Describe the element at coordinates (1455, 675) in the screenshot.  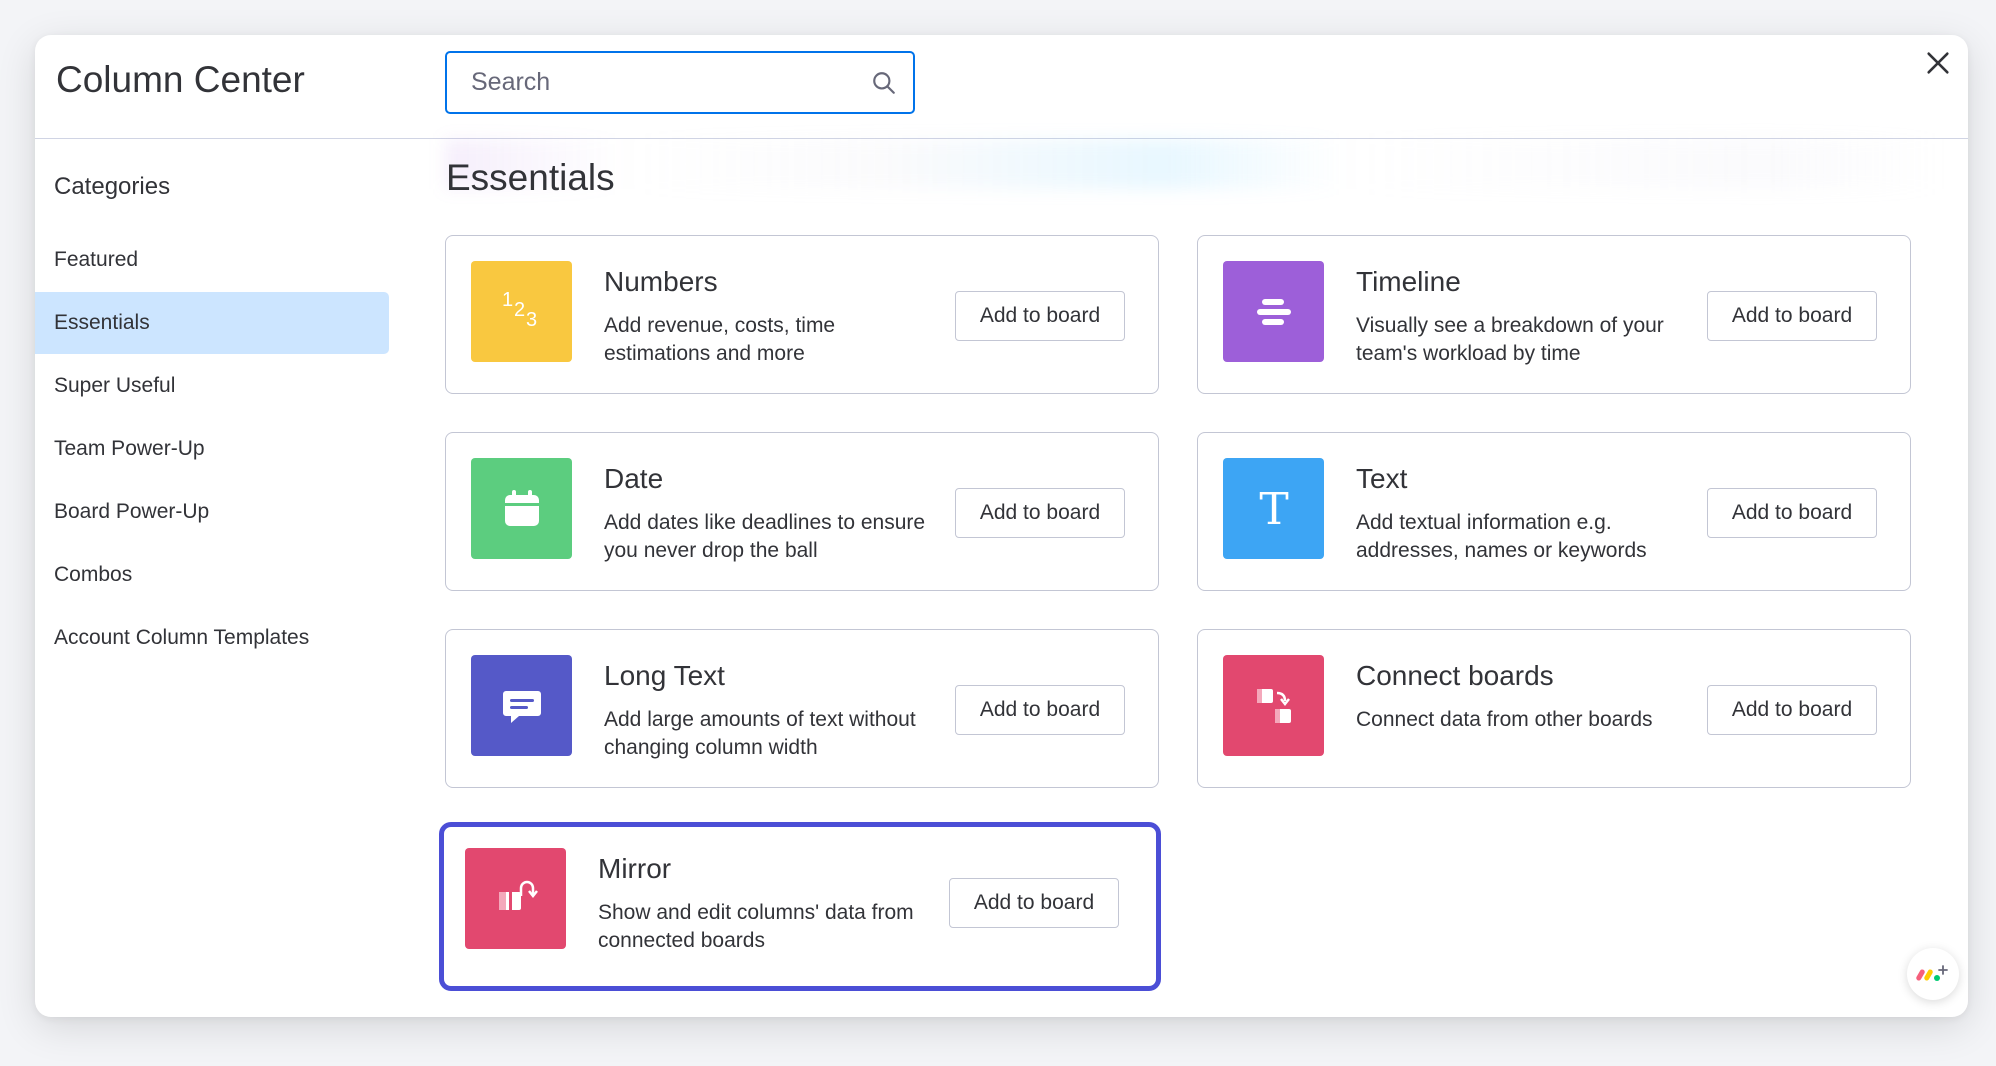
I see `card-title: Connect boards` at that location.